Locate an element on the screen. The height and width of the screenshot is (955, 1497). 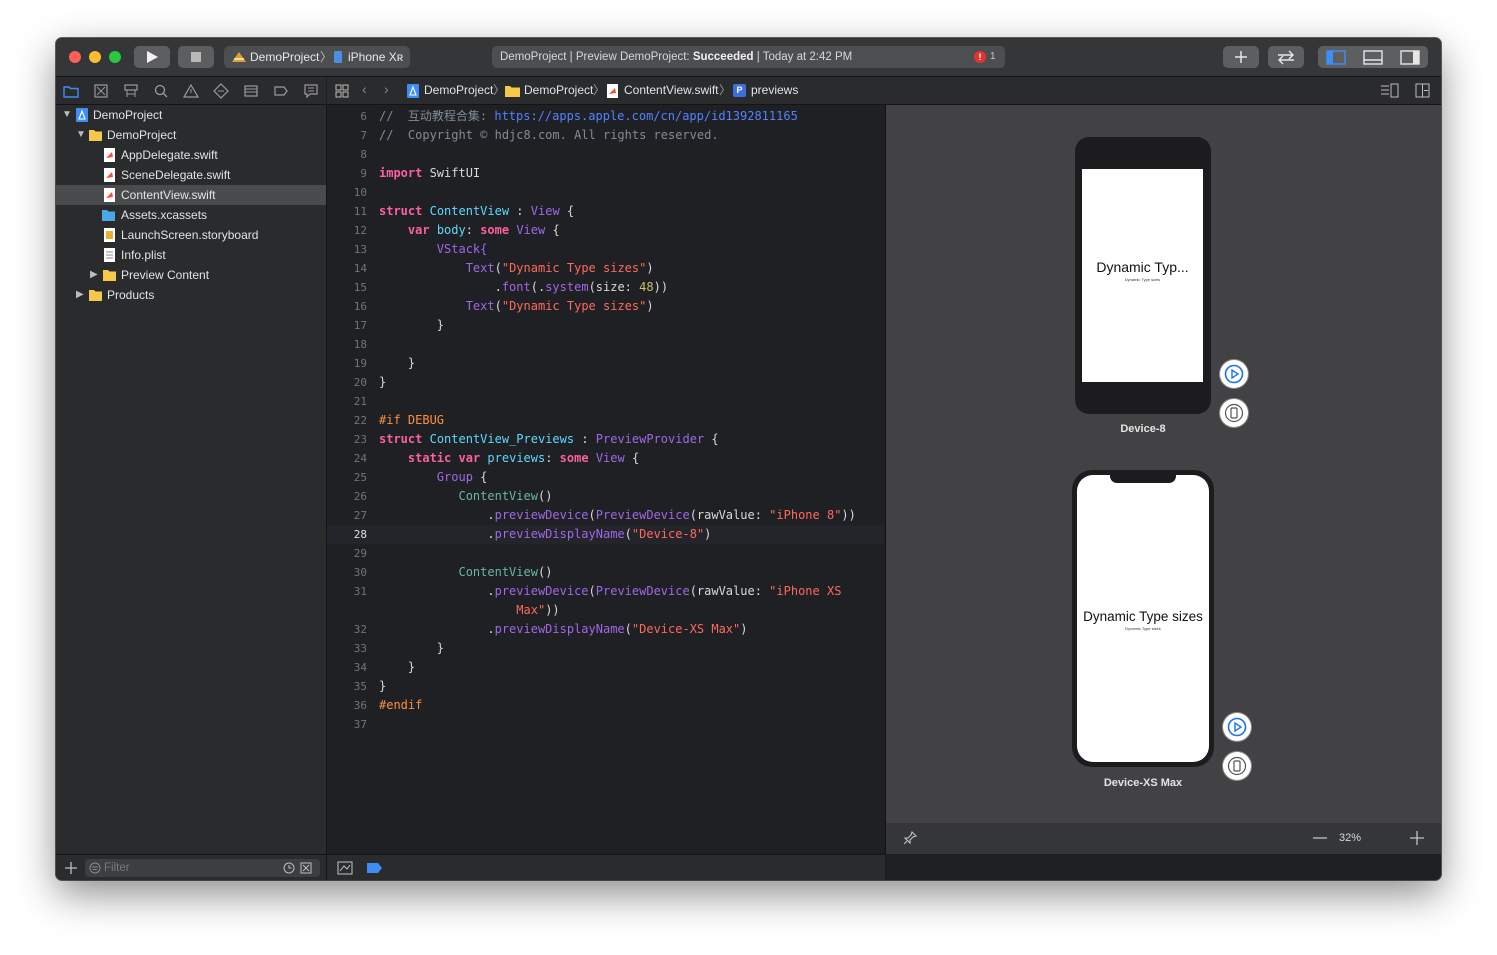
code-line: .previewDisplayName("Device-XS Max") is located at coordinates (563, 629).